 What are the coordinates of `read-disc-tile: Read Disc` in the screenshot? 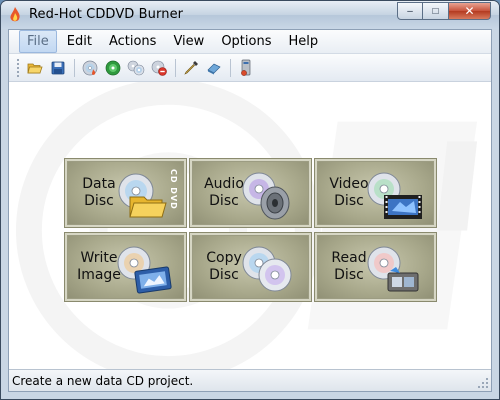 It's located at (375, 267).